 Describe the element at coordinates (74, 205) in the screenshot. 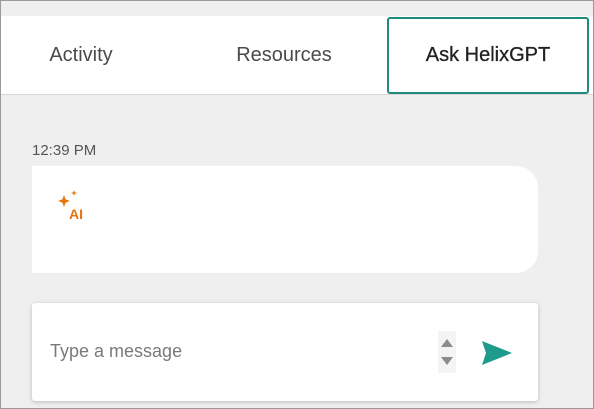

I see `sparkle-ai-icon: AI` at that location.